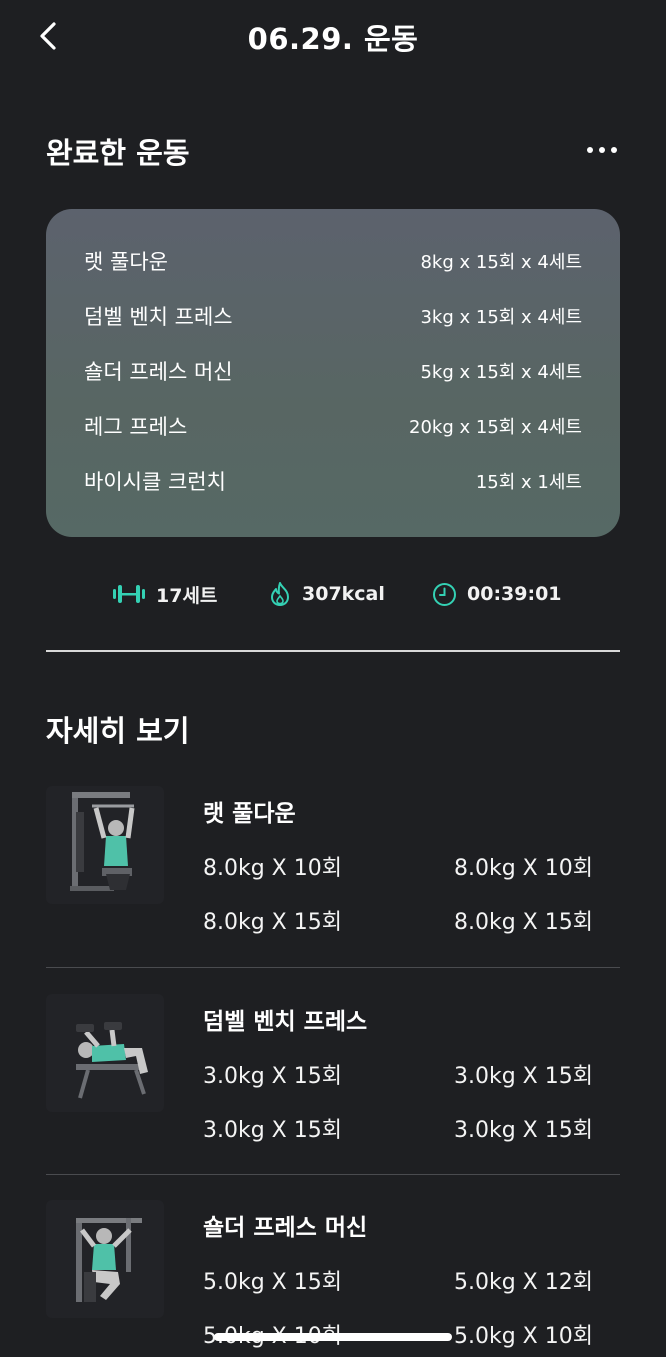 This screenshot has height=1357, width=666. What do you see at coordinates (118, 731) in the screenshot?
I see `detail-section-title: 자세히 보기` at bounding box center [118, 731].